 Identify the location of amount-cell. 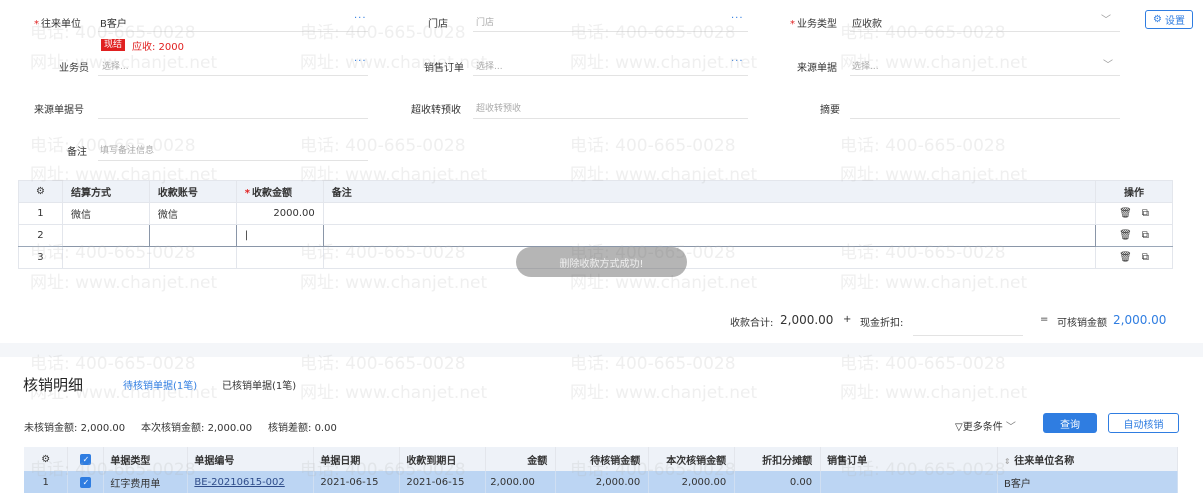
(279, 257).